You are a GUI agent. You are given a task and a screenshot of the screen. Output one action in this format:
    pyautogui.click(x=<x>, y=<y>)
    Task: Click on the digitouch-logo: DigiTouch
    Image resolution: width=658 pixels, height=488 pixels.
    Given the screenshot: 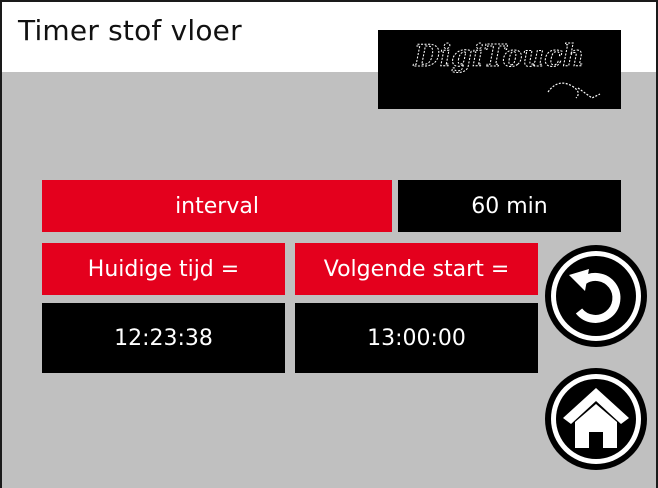 What is the action you would take?
    pyautogui.click(x=499, y=69)
    